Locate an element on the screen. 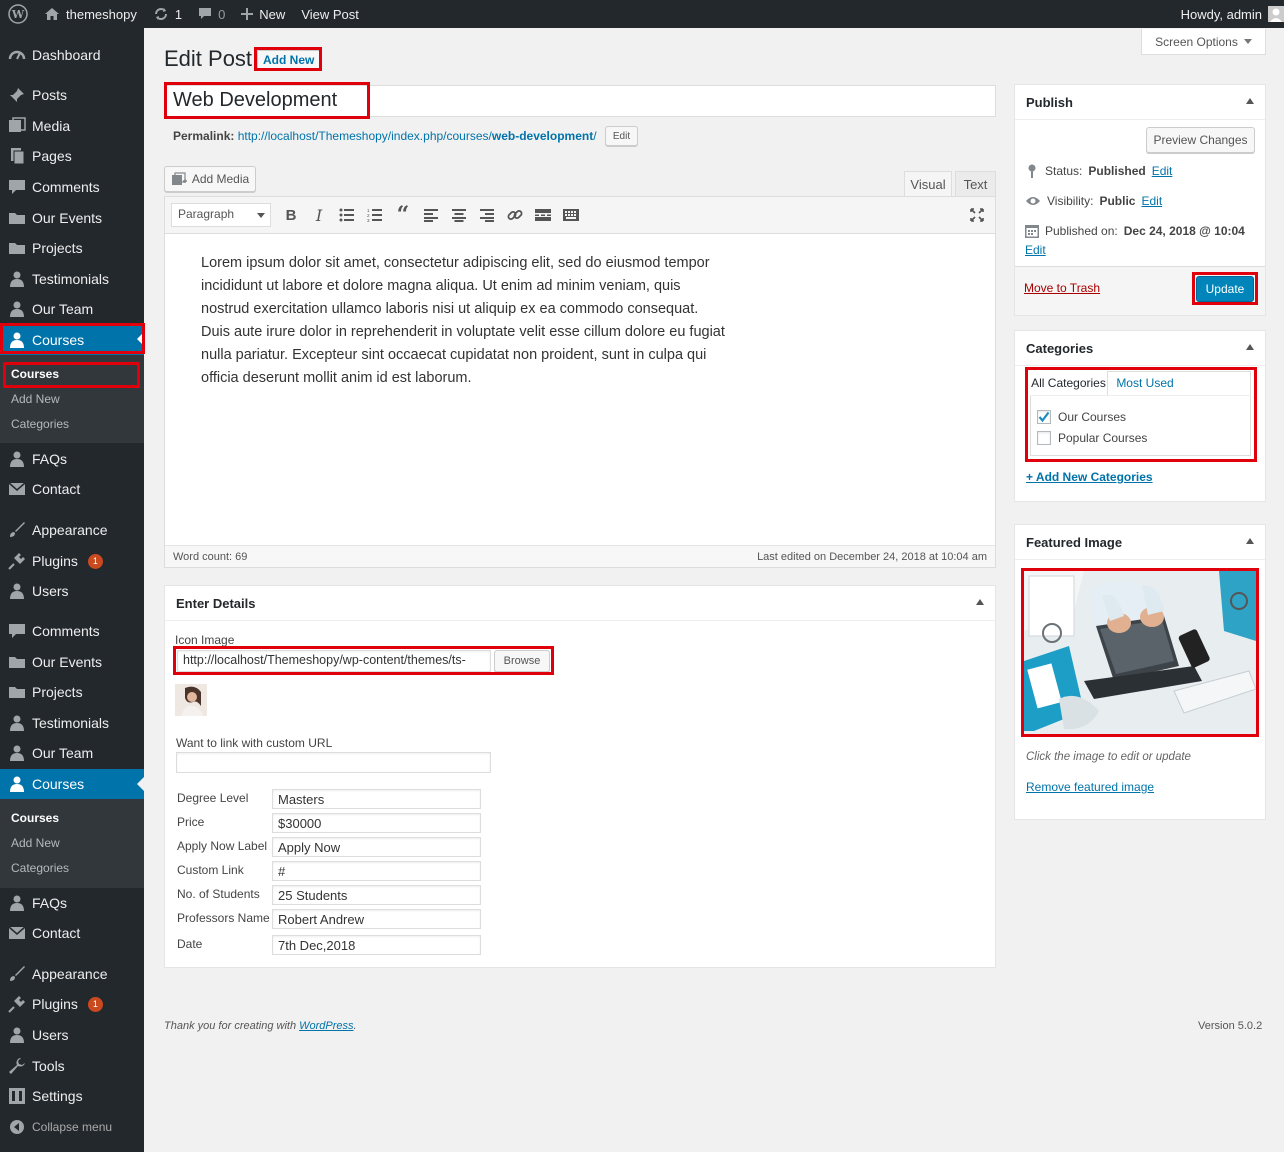 The image size is (1284, 1152). custom-url-input is located at coordinates (333, 762).